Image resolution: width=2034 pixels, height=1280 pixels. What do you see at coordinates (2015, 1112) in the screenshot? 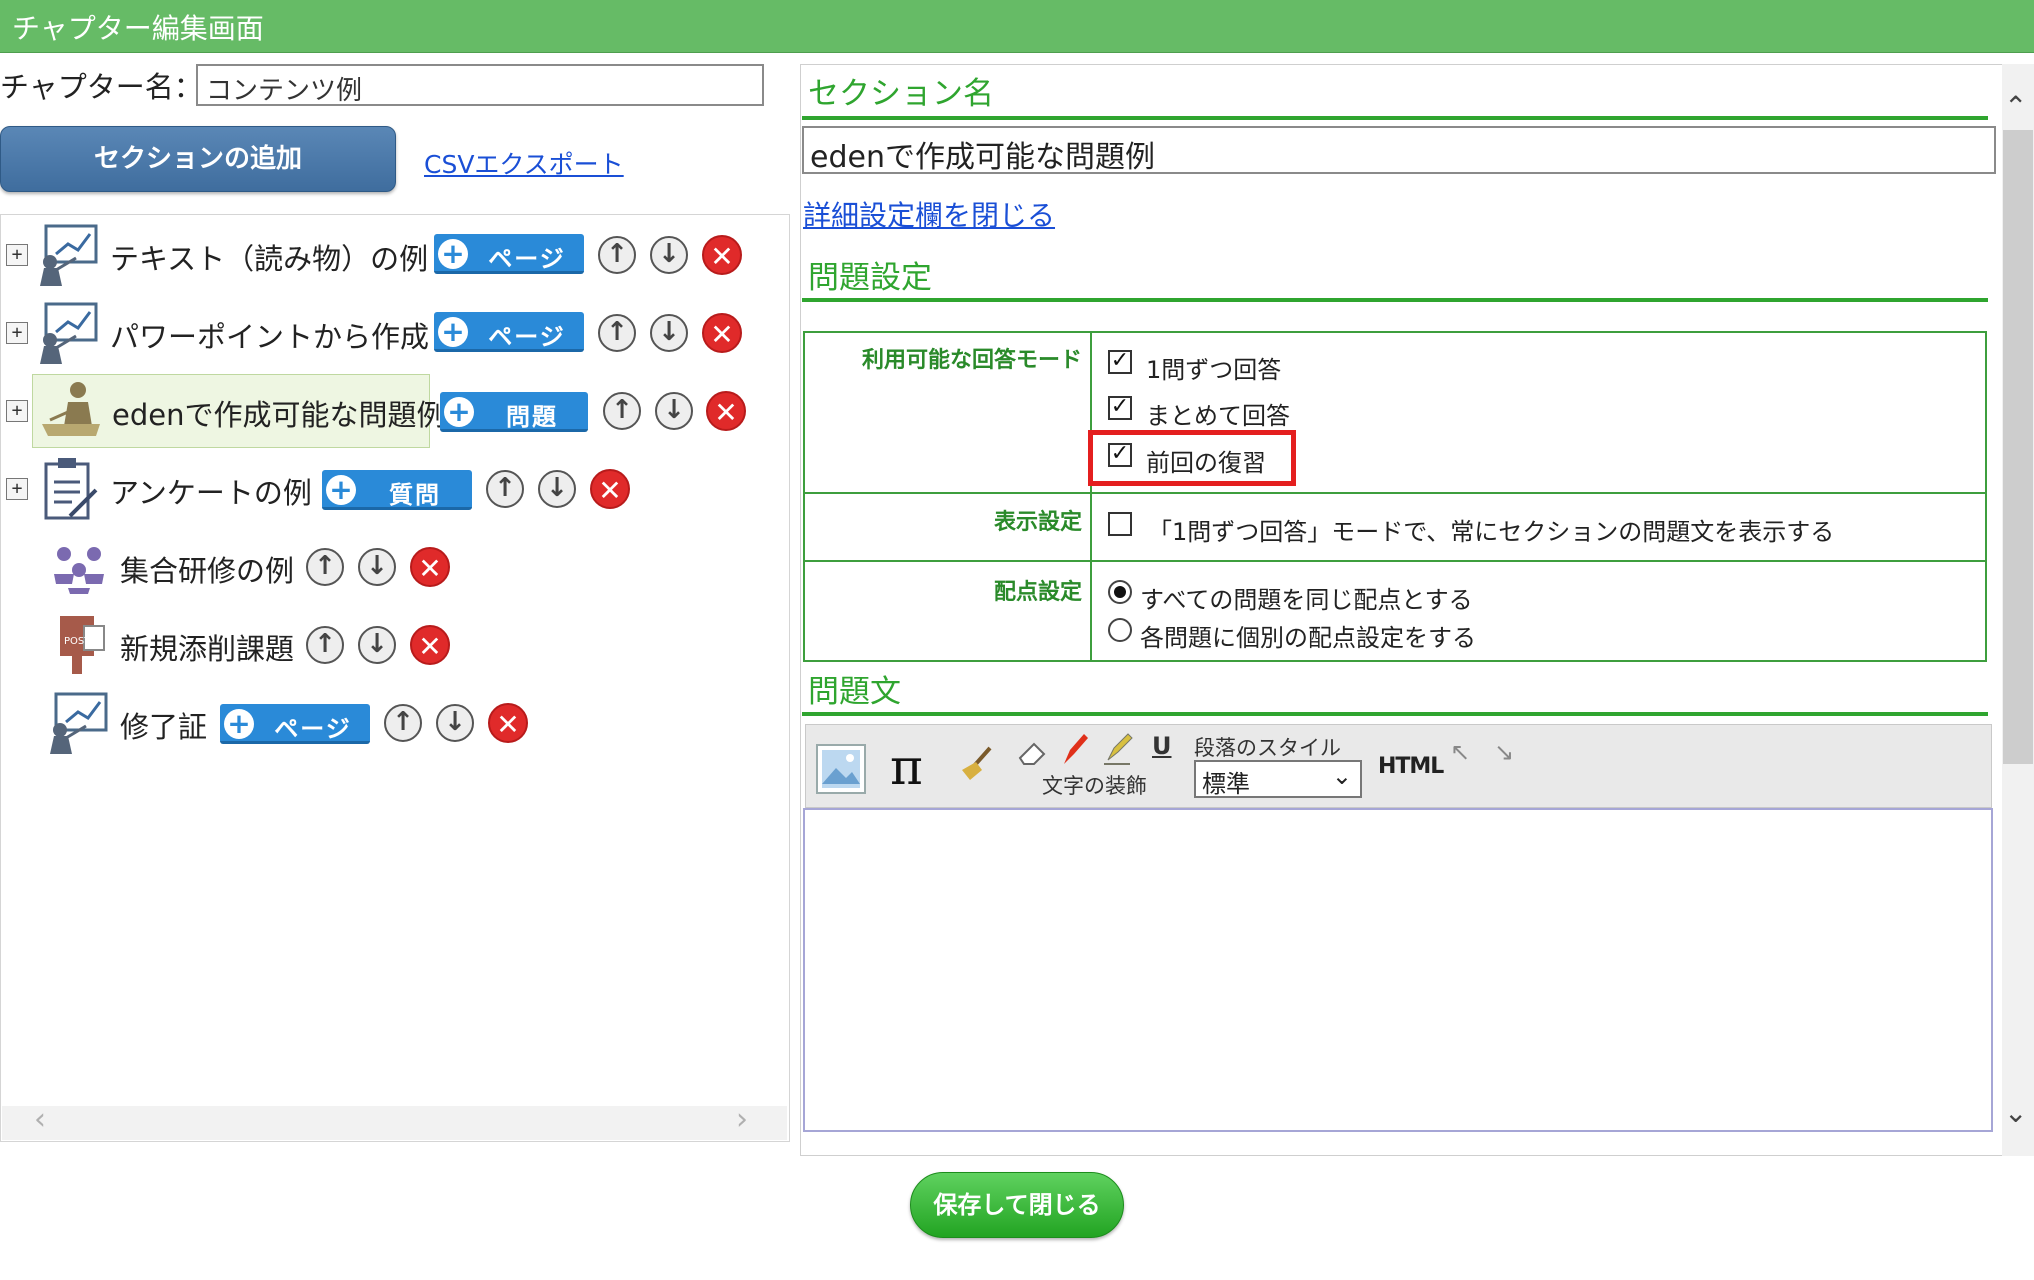
I see `scroll-down-icon: ⌄` at bounding box center [2015, 1112].